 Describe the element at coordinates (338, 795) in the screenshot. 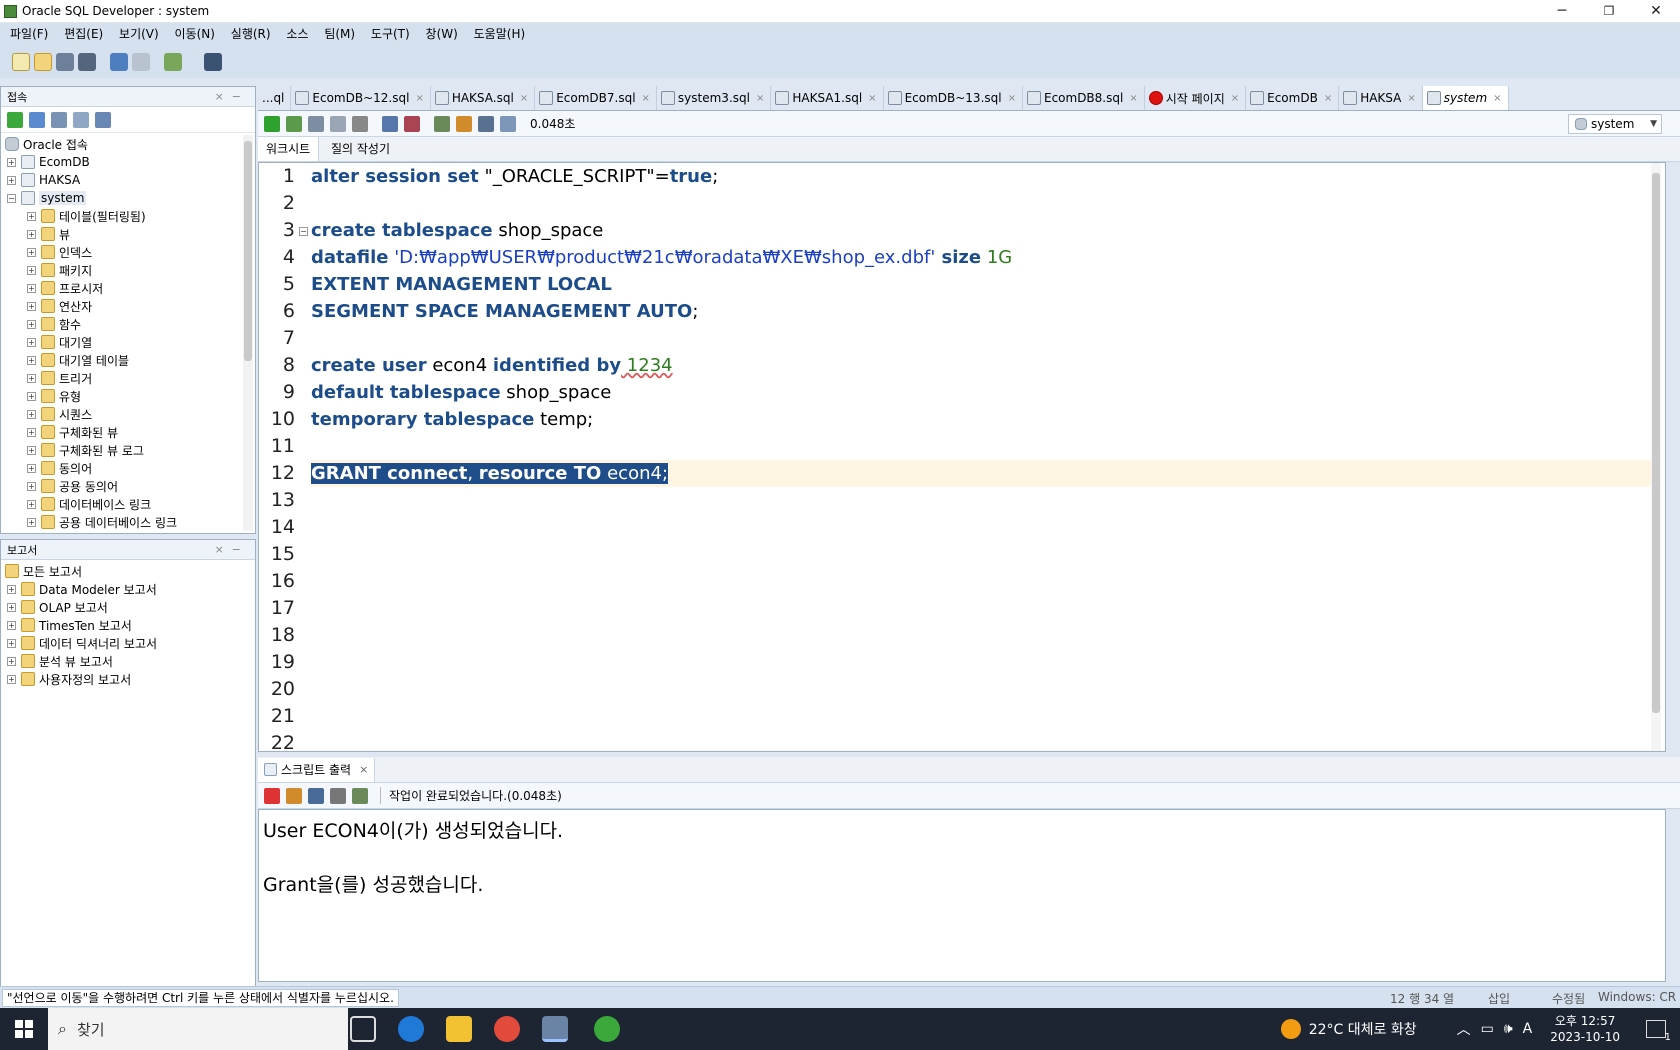

I see `print-icon` at that location.